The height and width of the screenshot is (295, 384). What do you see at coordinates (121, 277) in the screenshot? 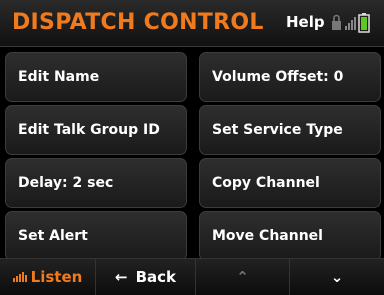
I see `back-arrow-icon: ←` at bounding box center [121, 277].